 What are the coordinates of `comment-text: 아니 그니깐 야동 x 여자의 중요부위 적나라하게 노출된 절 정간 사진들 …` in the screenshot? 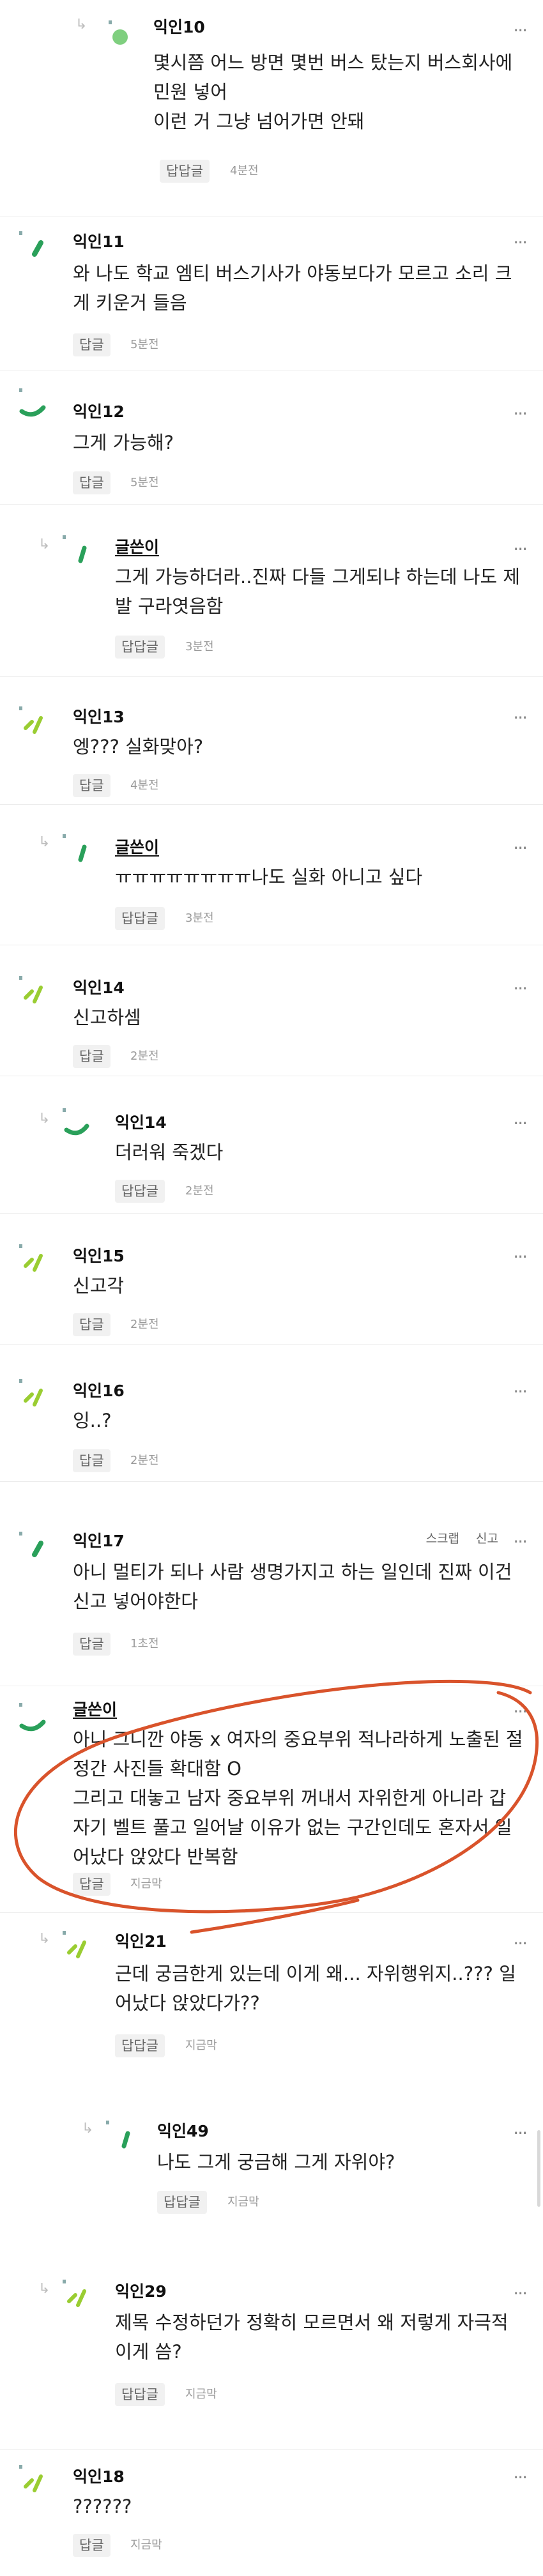 It's located at (298, 1798).